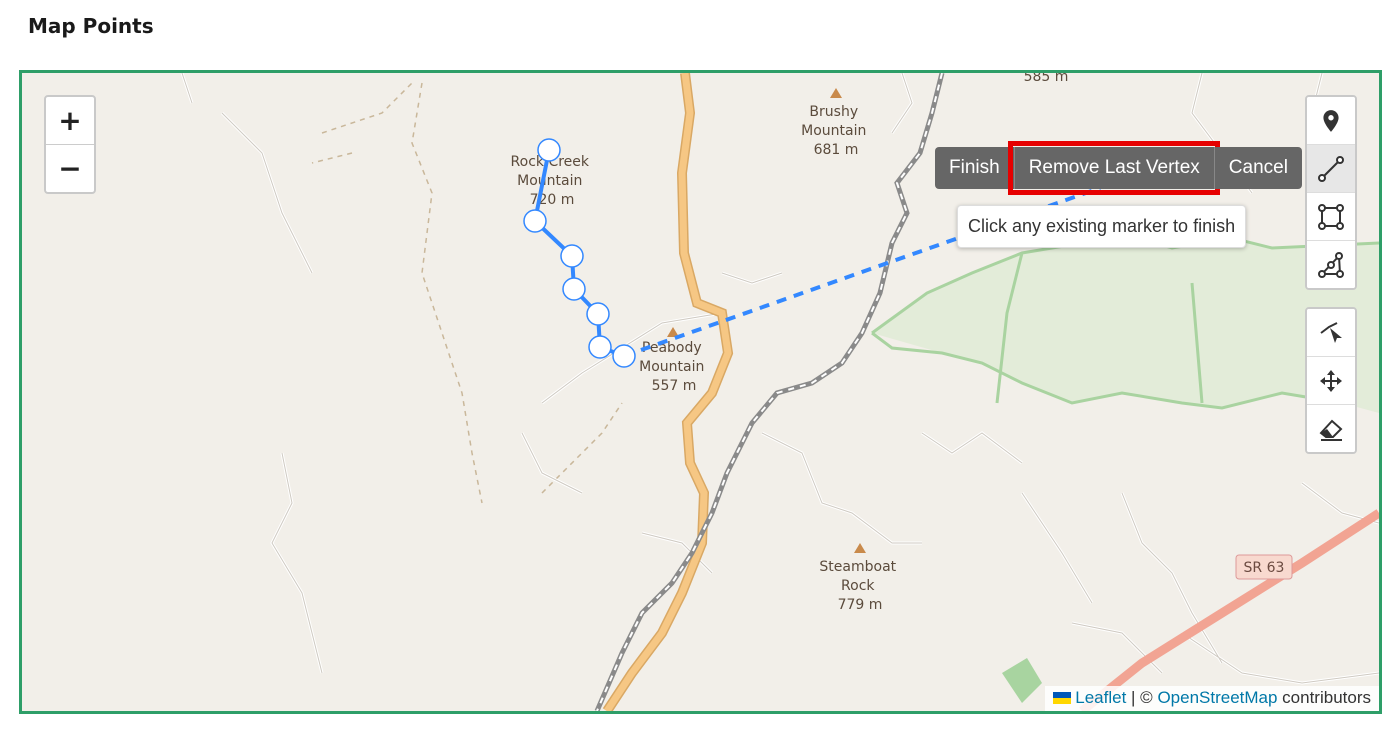  I want to click on cancel-button: Cancel, so click(1257, 168).